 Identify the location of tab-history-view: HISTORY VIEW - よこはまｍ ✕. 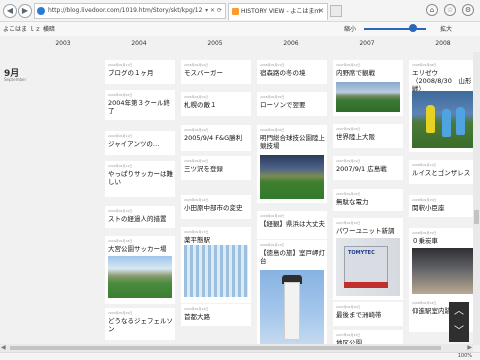
(278, 11).